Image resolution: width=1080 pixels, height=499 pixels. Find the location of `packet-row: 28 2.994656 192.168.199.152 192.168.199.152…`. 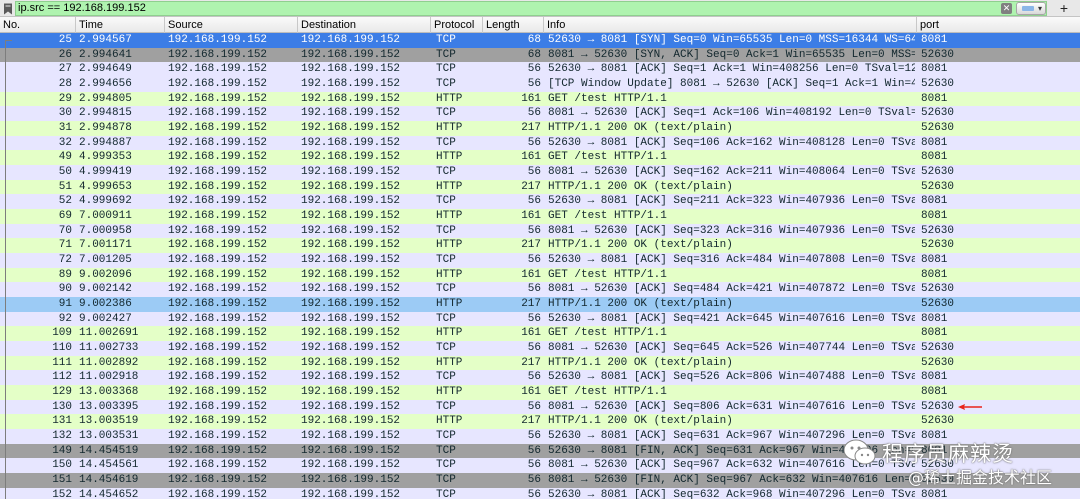

packet-row: 28 2.994656 192.168.199.152 192.168.199.152… is located at coordinates (540, 84).